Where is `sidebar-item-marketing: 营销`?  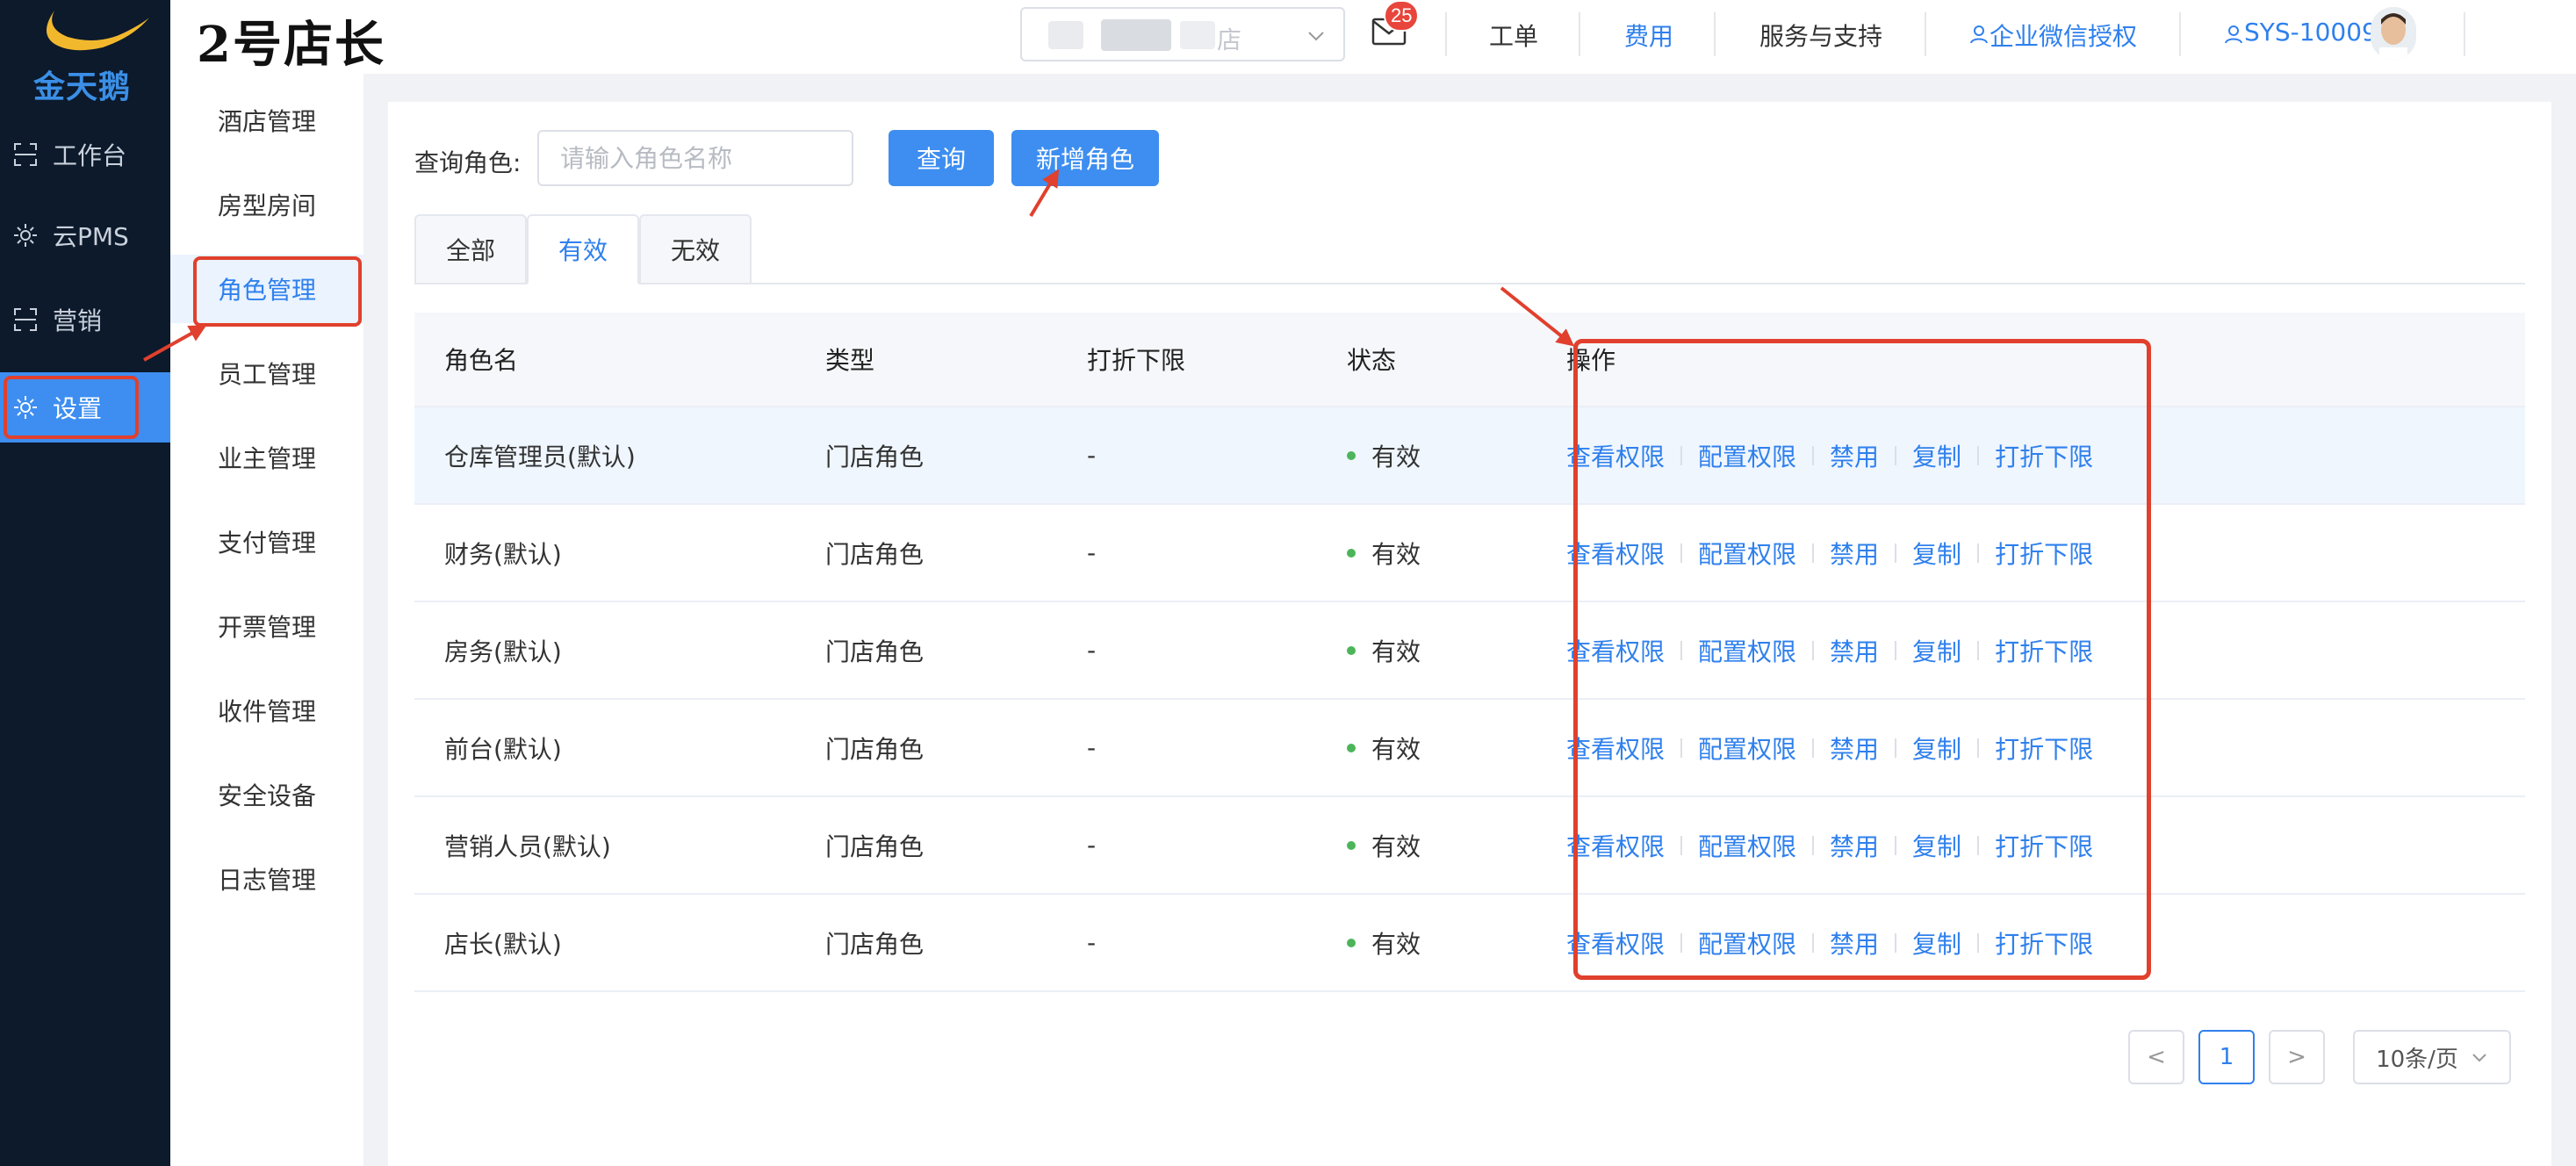
sidebar-item-marketing: 营销 is located at coordinates (85, 320).